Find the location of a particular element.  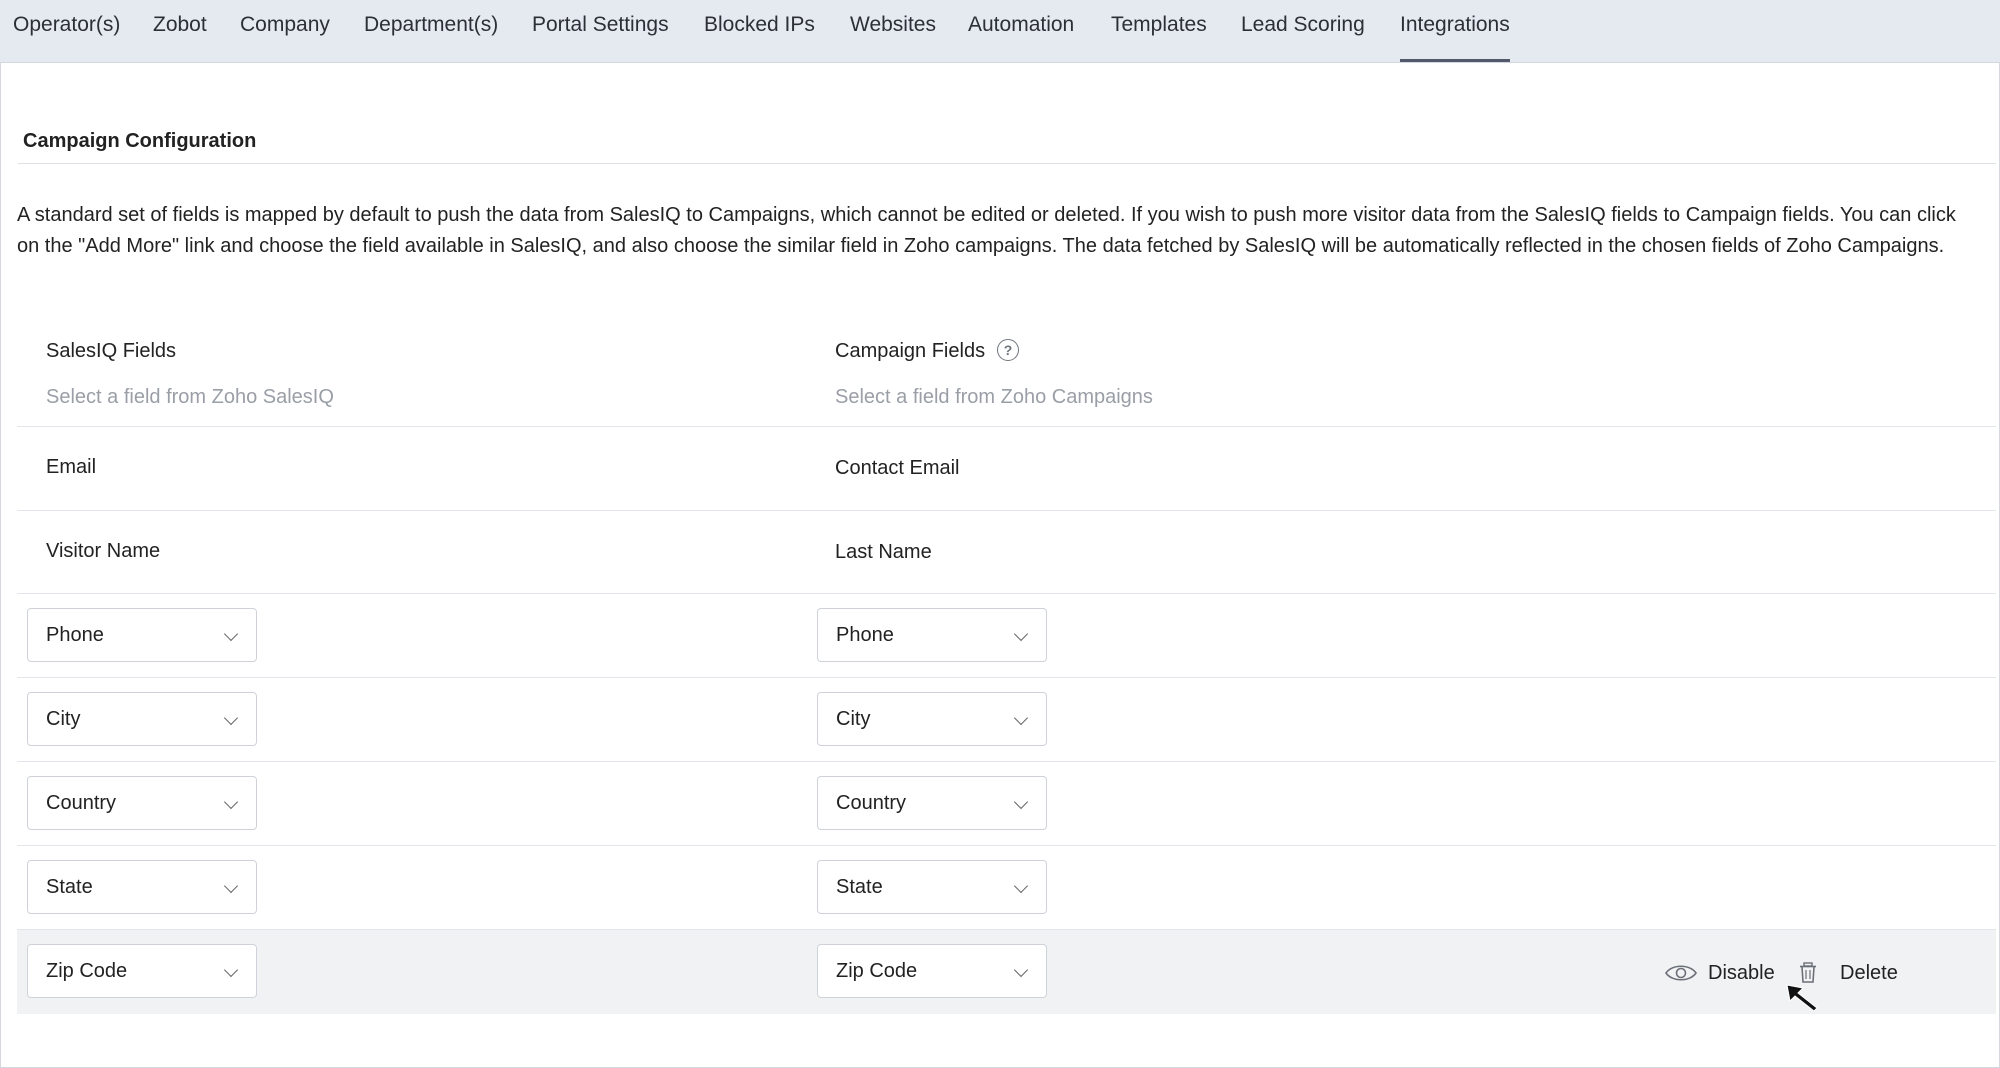

campaign-field-select-city: City is located at coordinates (932, 719).